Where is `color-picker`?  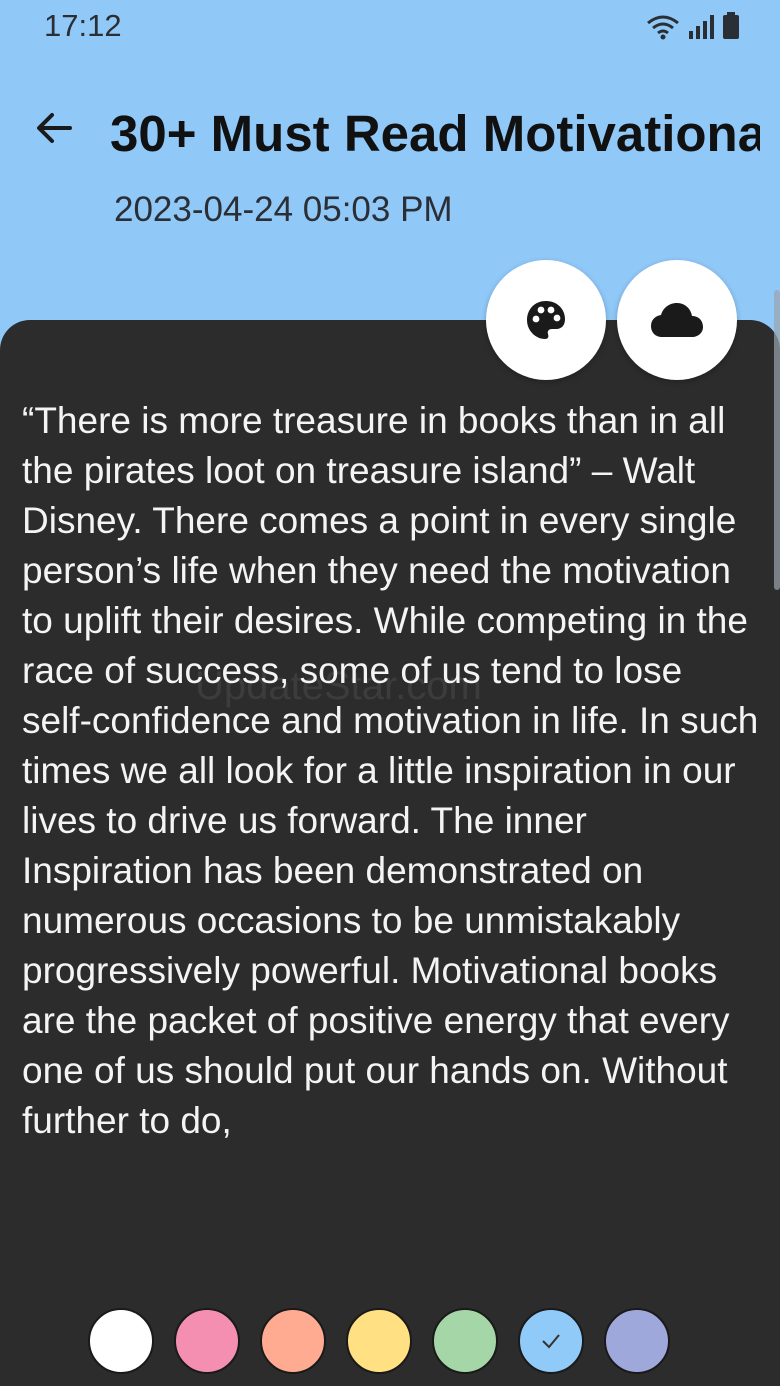 color-picker is located at coordinates (379, 1341).